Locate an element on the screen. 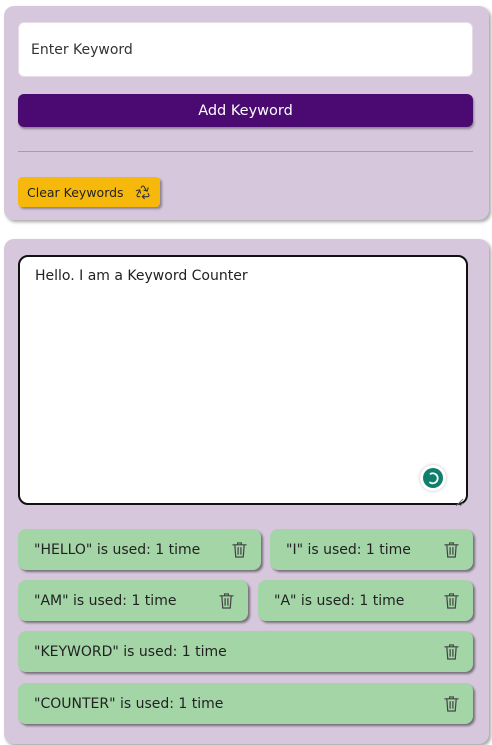 This screenshot has width=492, height=745. keyword-count-label: "A" is used: 1 time is located at coordinates (339, 600).